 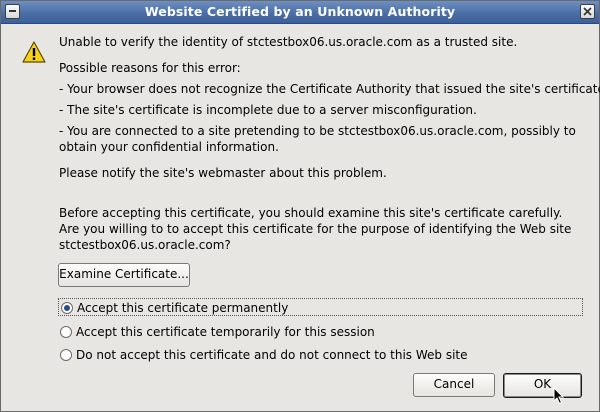 I want to click on warning-icon, so click(x=34, y=53).